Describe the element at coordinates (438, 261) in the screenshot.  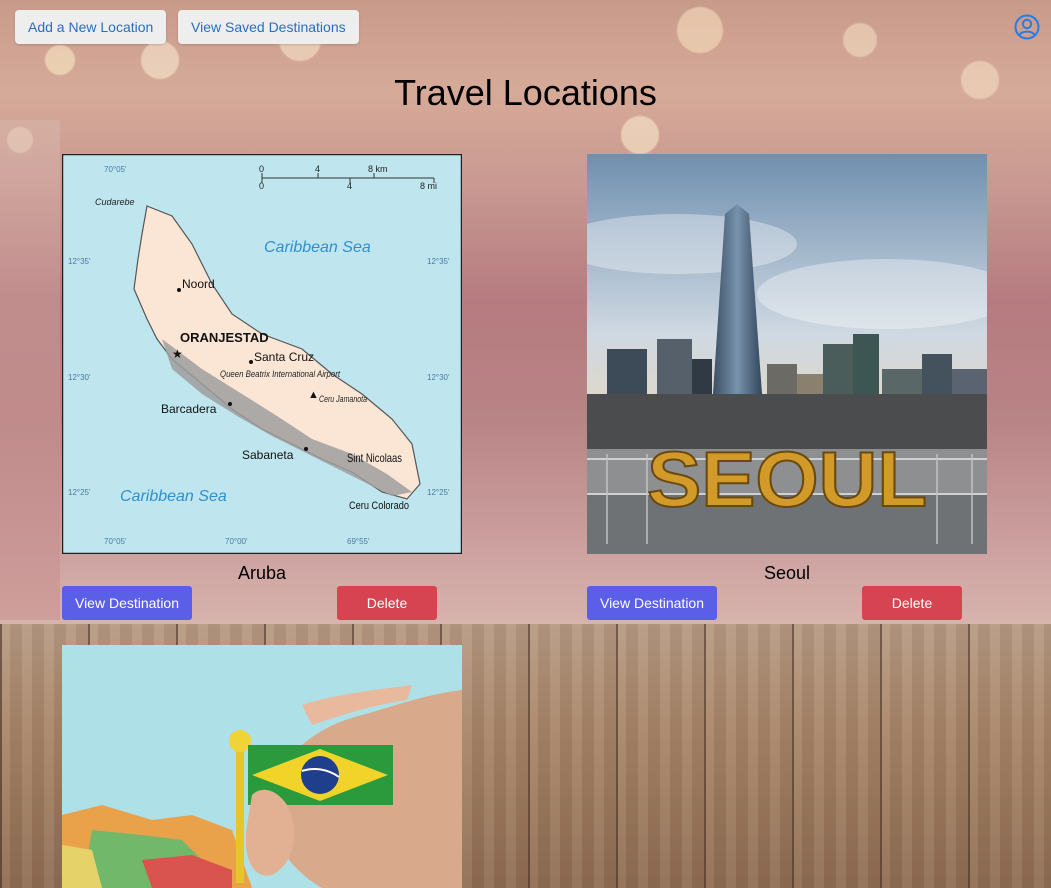
I see `lat-top-right: 12°35'` at that location.